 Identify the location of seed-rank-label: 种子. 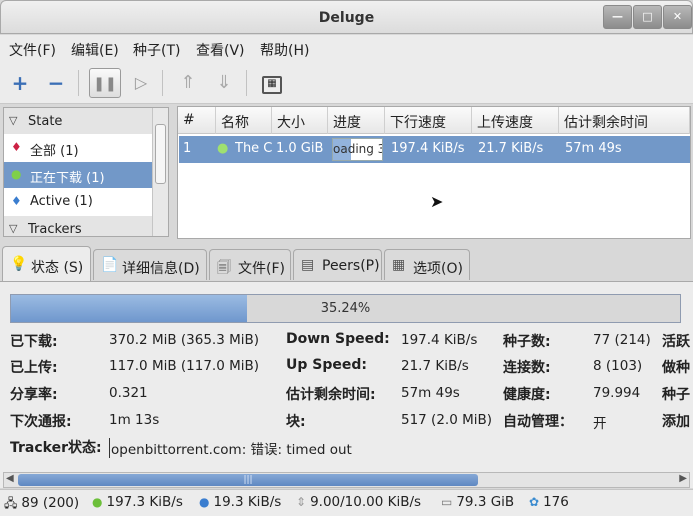
(676, 395).